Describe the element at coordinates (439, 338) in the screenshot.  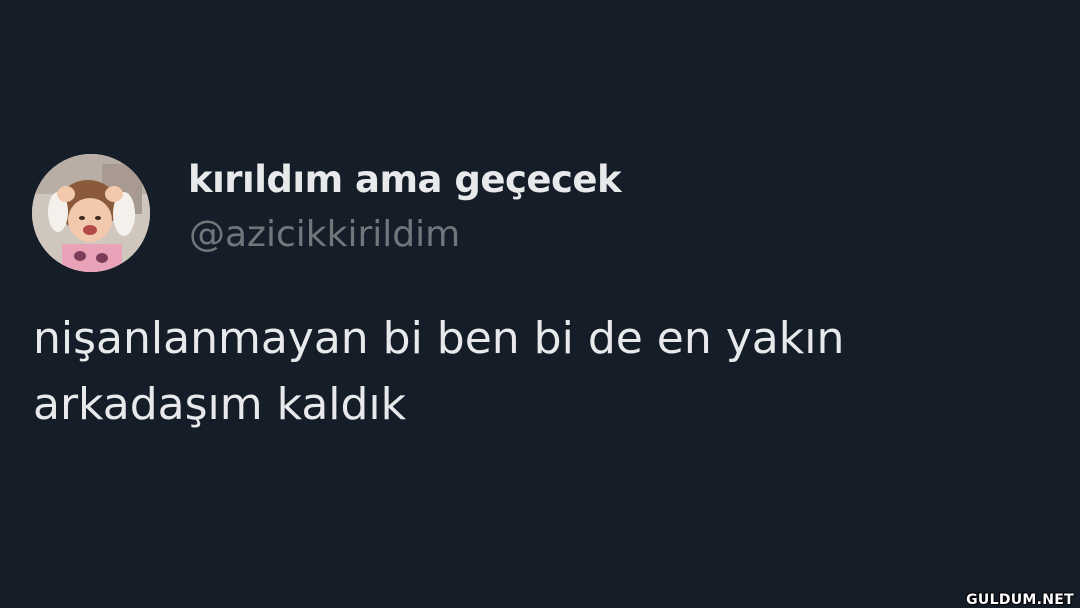
I see `tweet-text-line: nişanlanmayan bi ben bi de en yakın` at that location.